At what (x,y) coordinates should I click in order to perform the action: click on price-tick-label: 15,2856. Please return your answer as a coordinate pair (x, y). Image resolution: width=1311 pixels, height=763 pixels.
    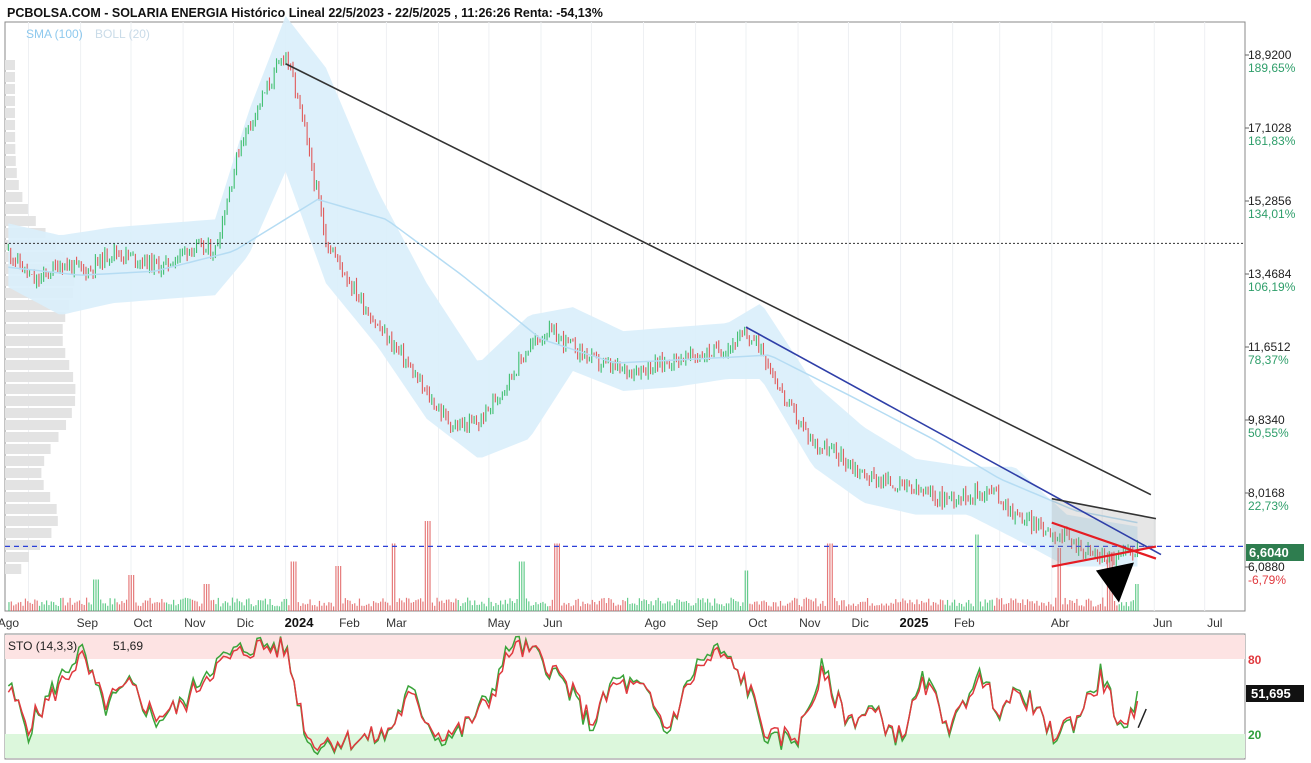
    Looking at the image, I should click on (1270, 201).